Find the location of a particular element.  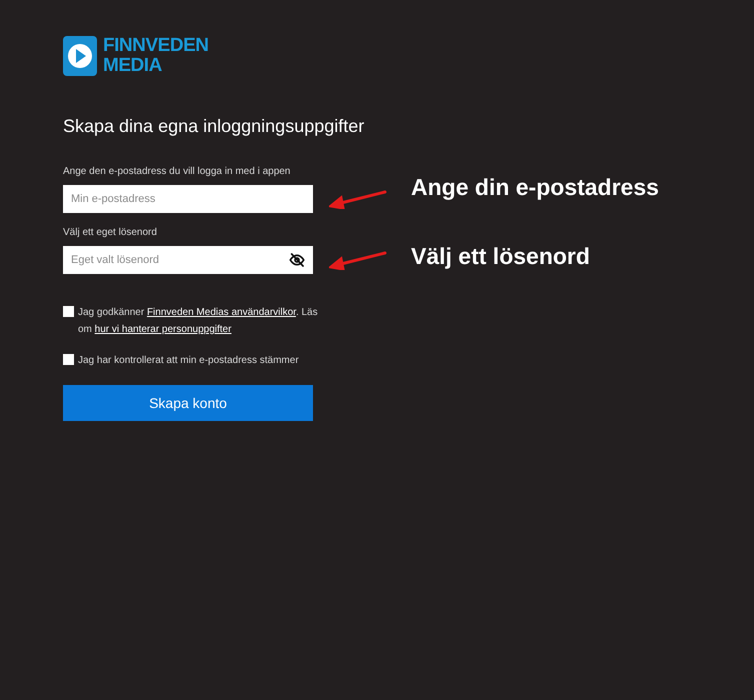

annotation-text: Ange din e-postadress is located at coordinates (535, 187).